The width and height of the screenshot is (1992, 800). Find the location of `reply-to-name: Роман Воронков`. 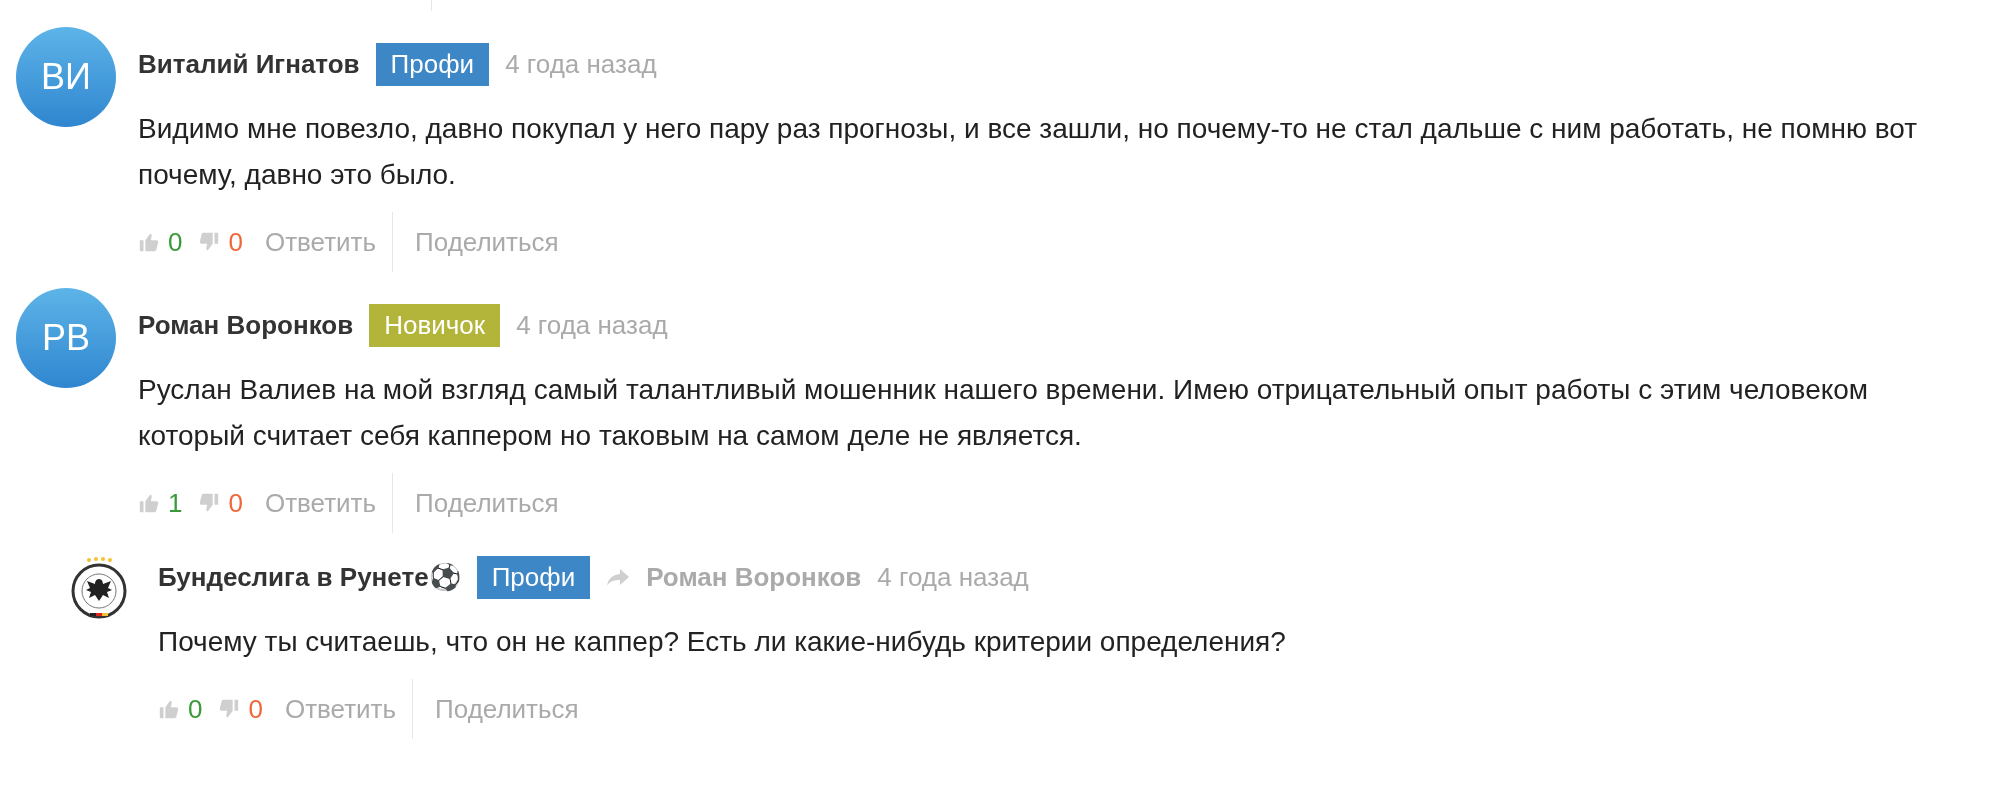

reply-to-name: Роман Воронков is located at coordinates (754, 577).